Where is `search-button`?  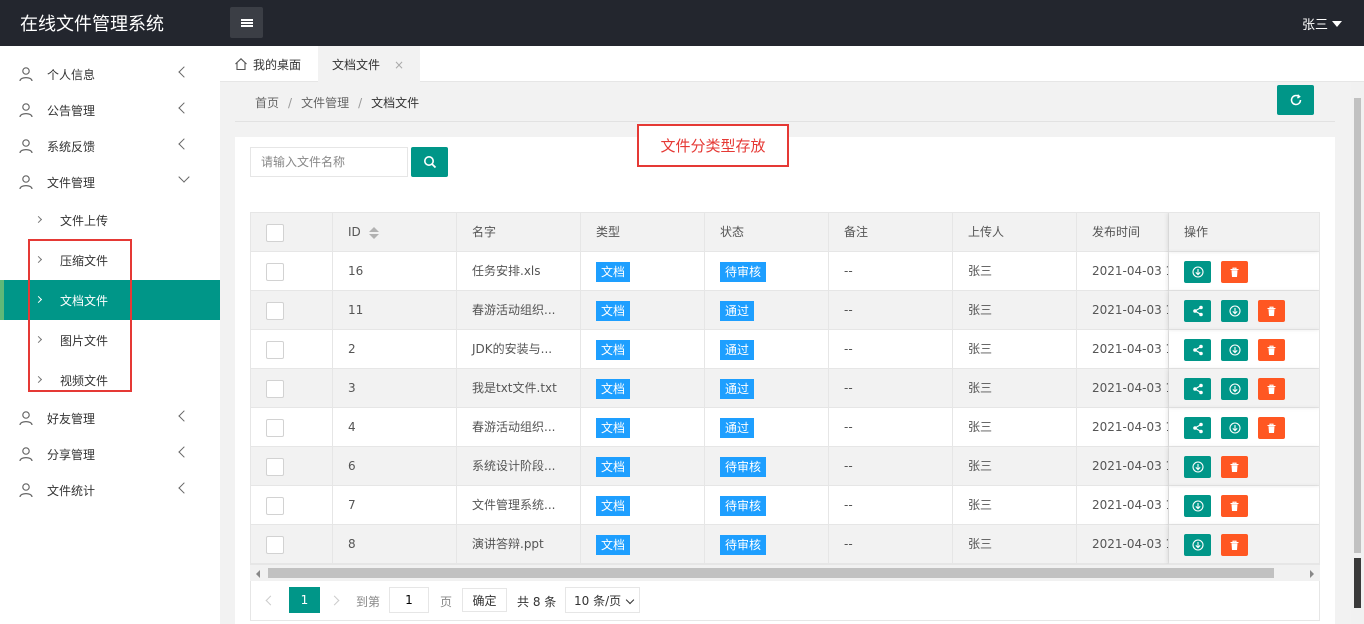 search-button is located at coordinates (429, 162).